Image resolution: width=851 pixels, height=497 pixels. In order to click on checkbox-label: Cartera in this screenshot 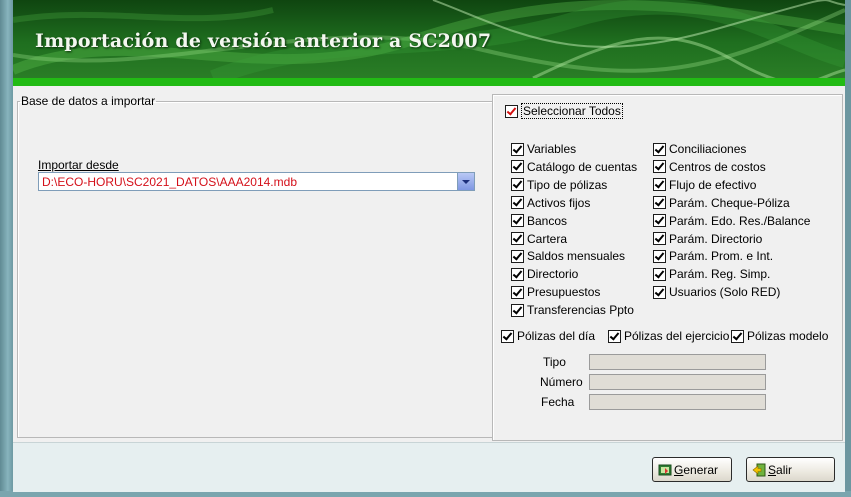, I will do `click(547, 238)`.